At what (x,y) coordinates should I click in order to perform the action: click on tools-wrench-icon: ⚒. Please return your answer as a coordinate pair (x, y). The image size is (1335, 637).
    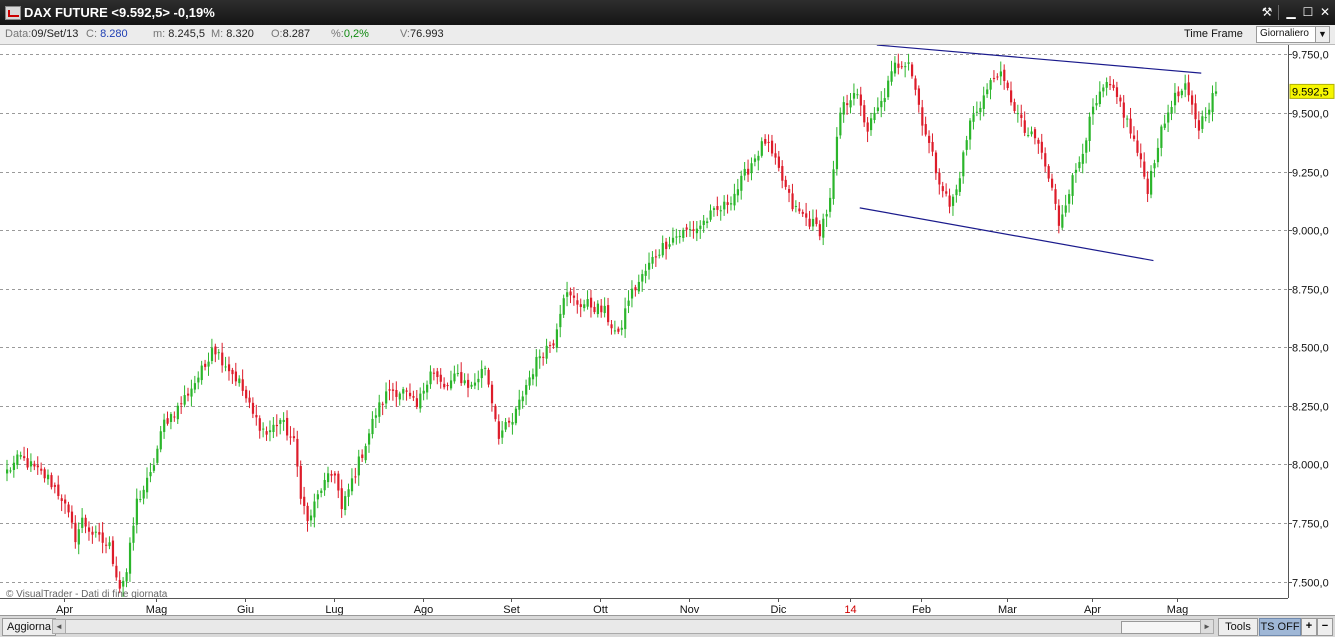
    Looking at the image, I should click on (1267, 12).